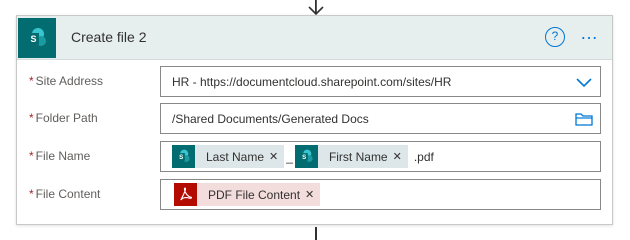  I want to click on token-label: Last Name, so click(235, 156).